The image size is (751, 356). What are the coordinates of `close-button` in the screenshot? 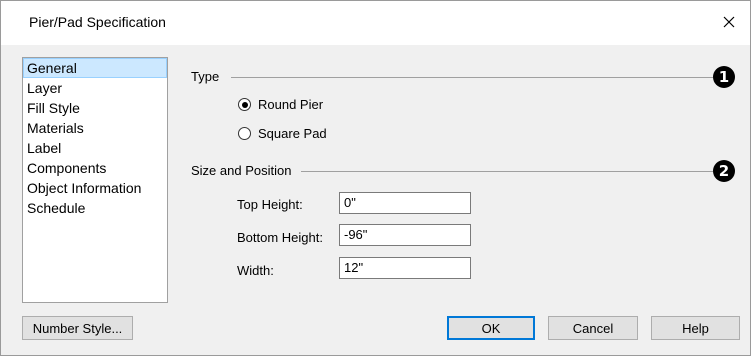 It's located at (729, 22).